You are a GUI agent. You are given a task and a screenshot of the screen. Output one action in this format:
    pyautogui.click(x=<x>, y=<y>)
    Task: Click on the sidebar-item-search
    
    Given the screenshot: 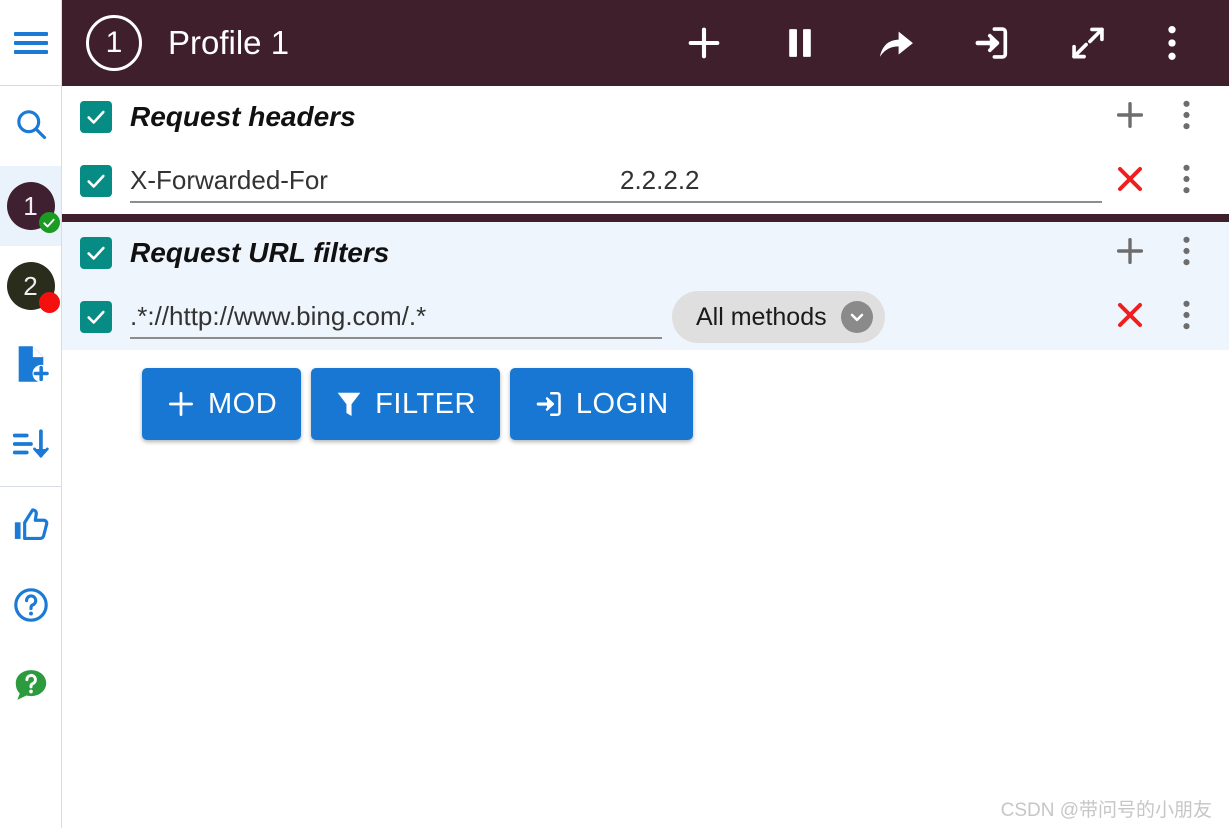 What is the action you would take?
    pyautogui.click(x=30, y=126)
    